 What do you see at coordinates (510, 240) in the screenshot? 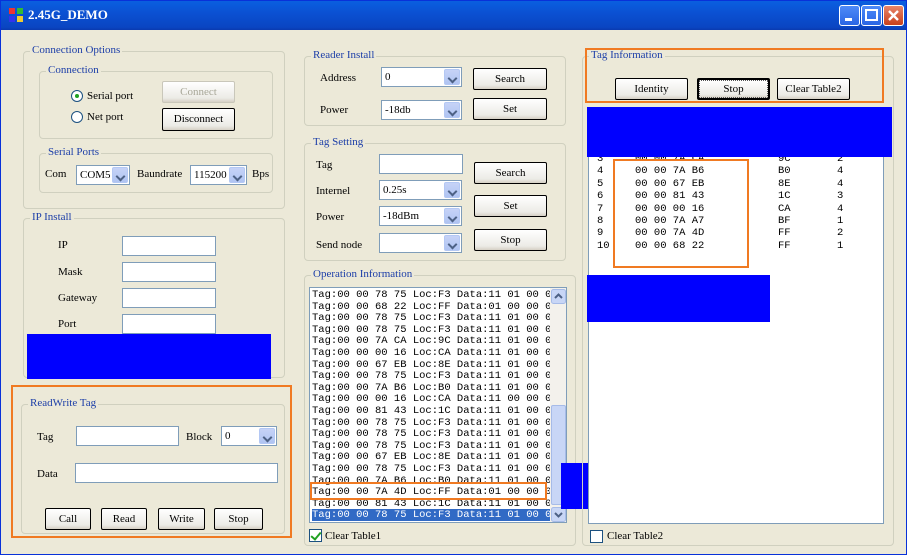
I see `ts-stop-button: Stop` at bounding box center [510, 240].